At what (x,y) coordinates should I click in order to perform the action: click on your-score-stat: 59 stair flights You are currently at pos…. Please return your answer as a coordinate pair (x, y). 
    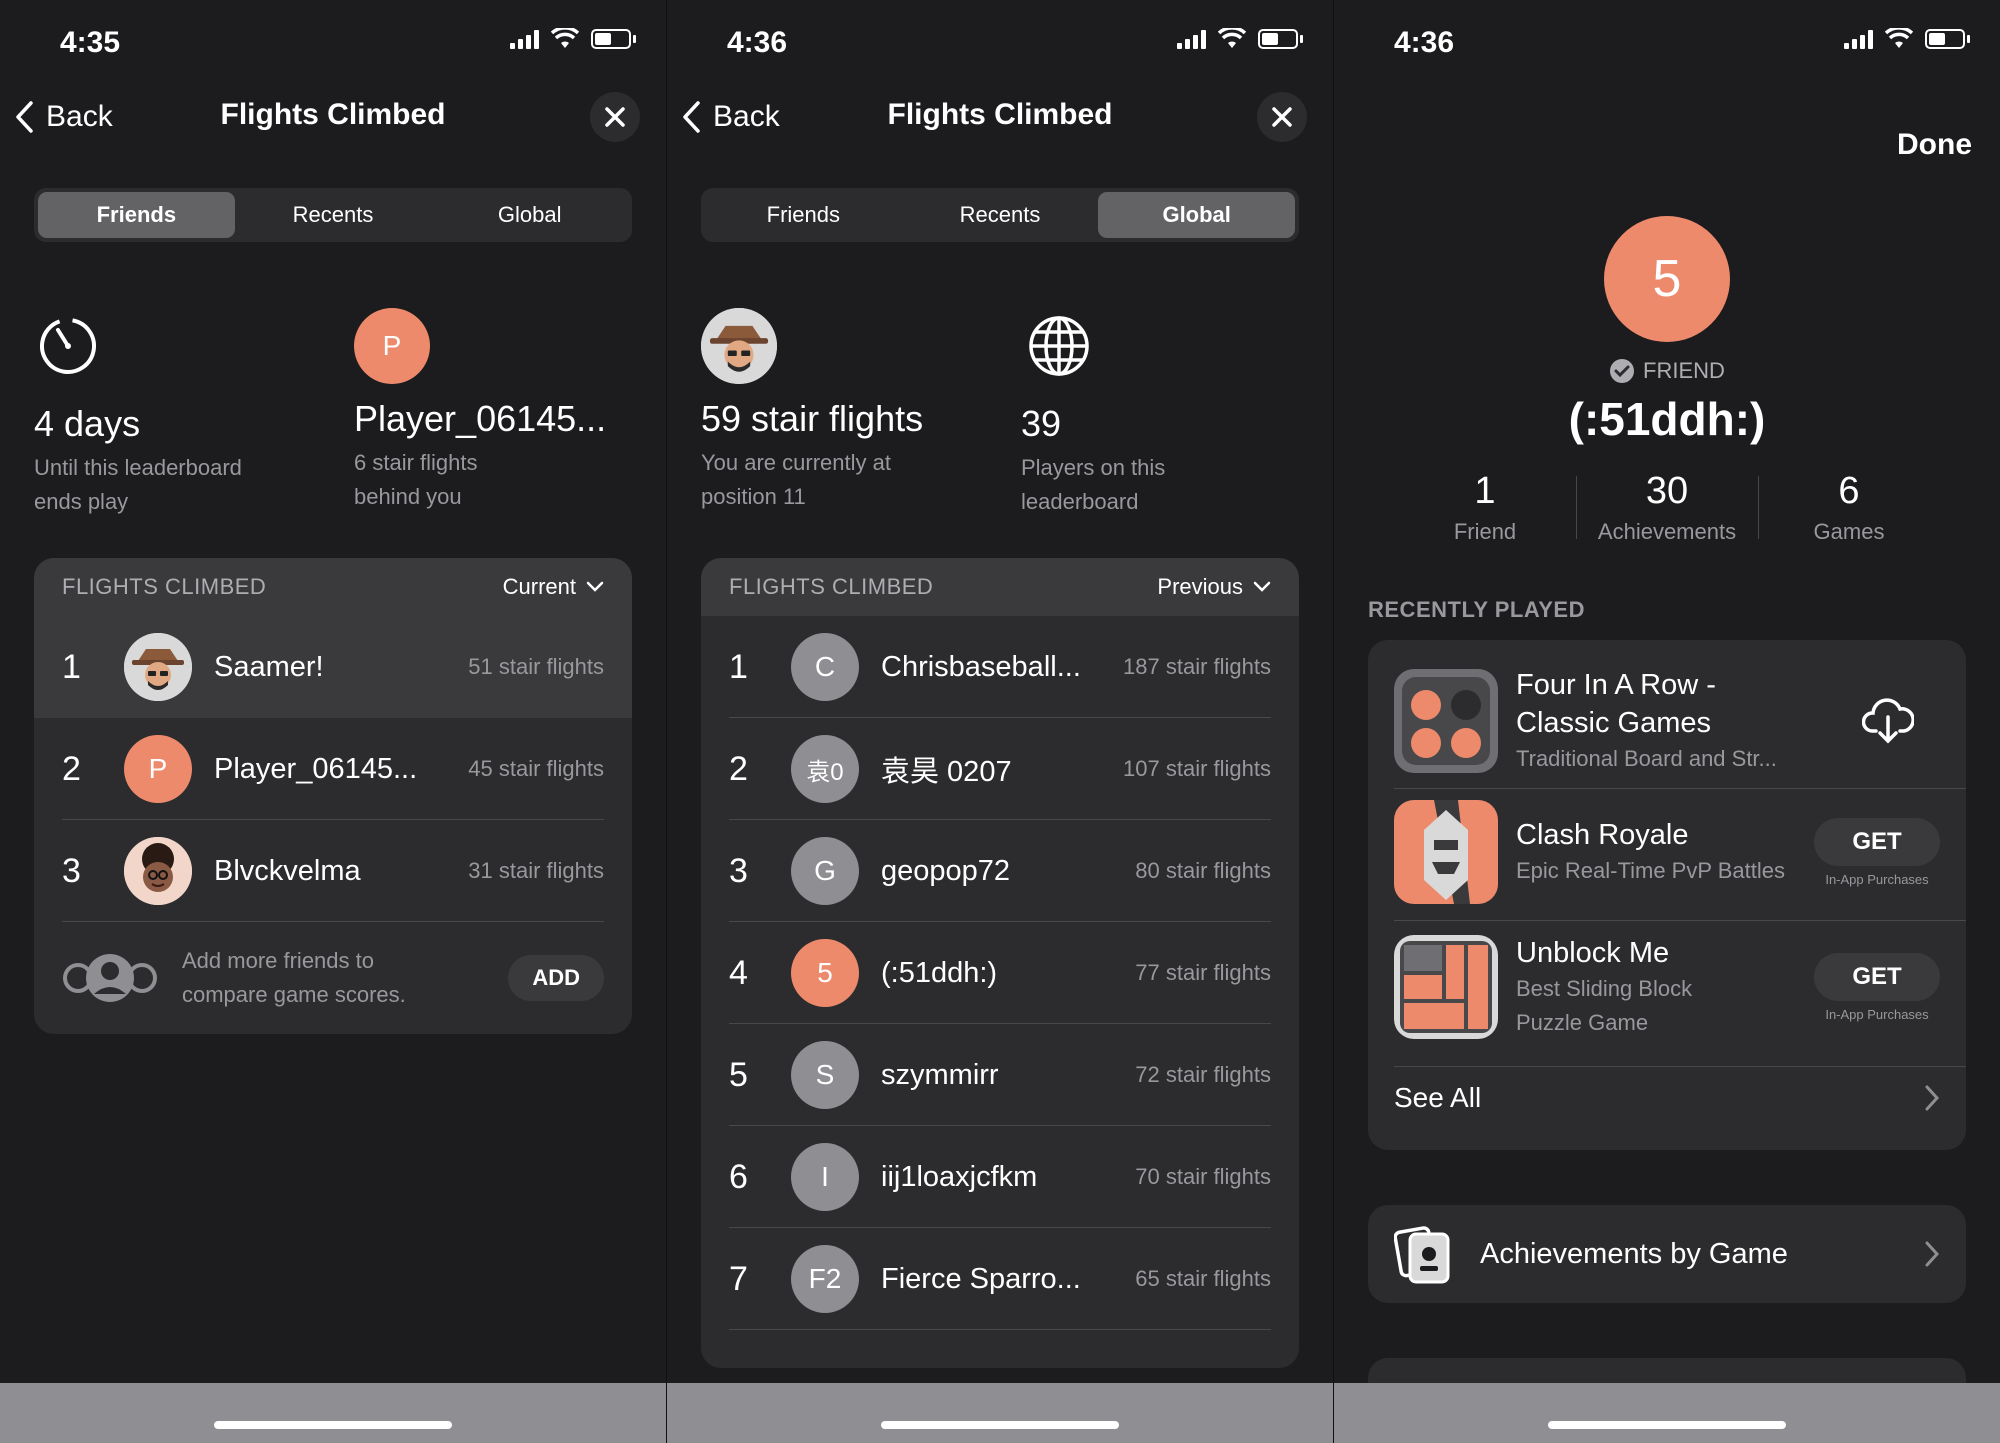
    Looking at the image, I should click on (851, 411).